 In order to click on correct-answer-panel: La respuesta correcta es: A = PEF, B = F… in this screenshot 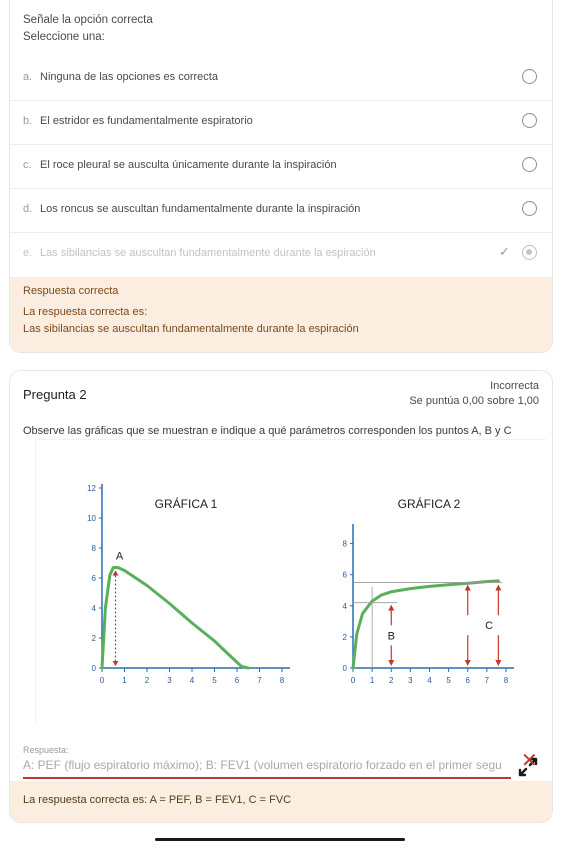, I will do `click(281, 801)`.